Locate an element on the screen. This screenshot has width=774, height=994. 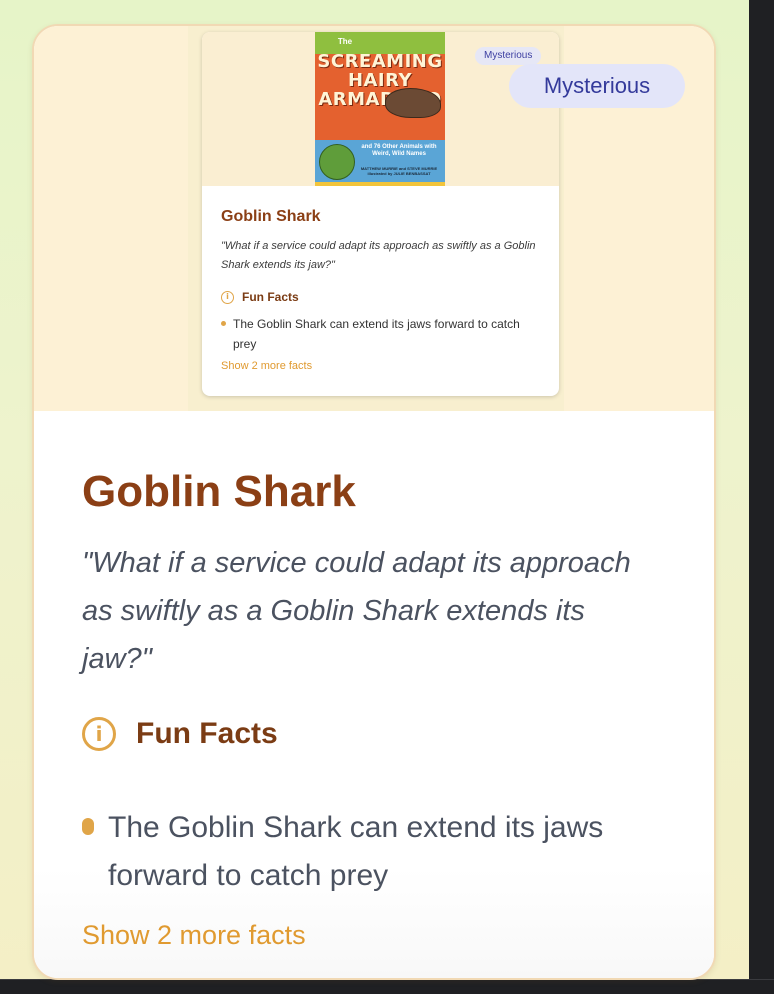
show-more-facts-button: Show 2 more facts is located at coordinates (194, 935).